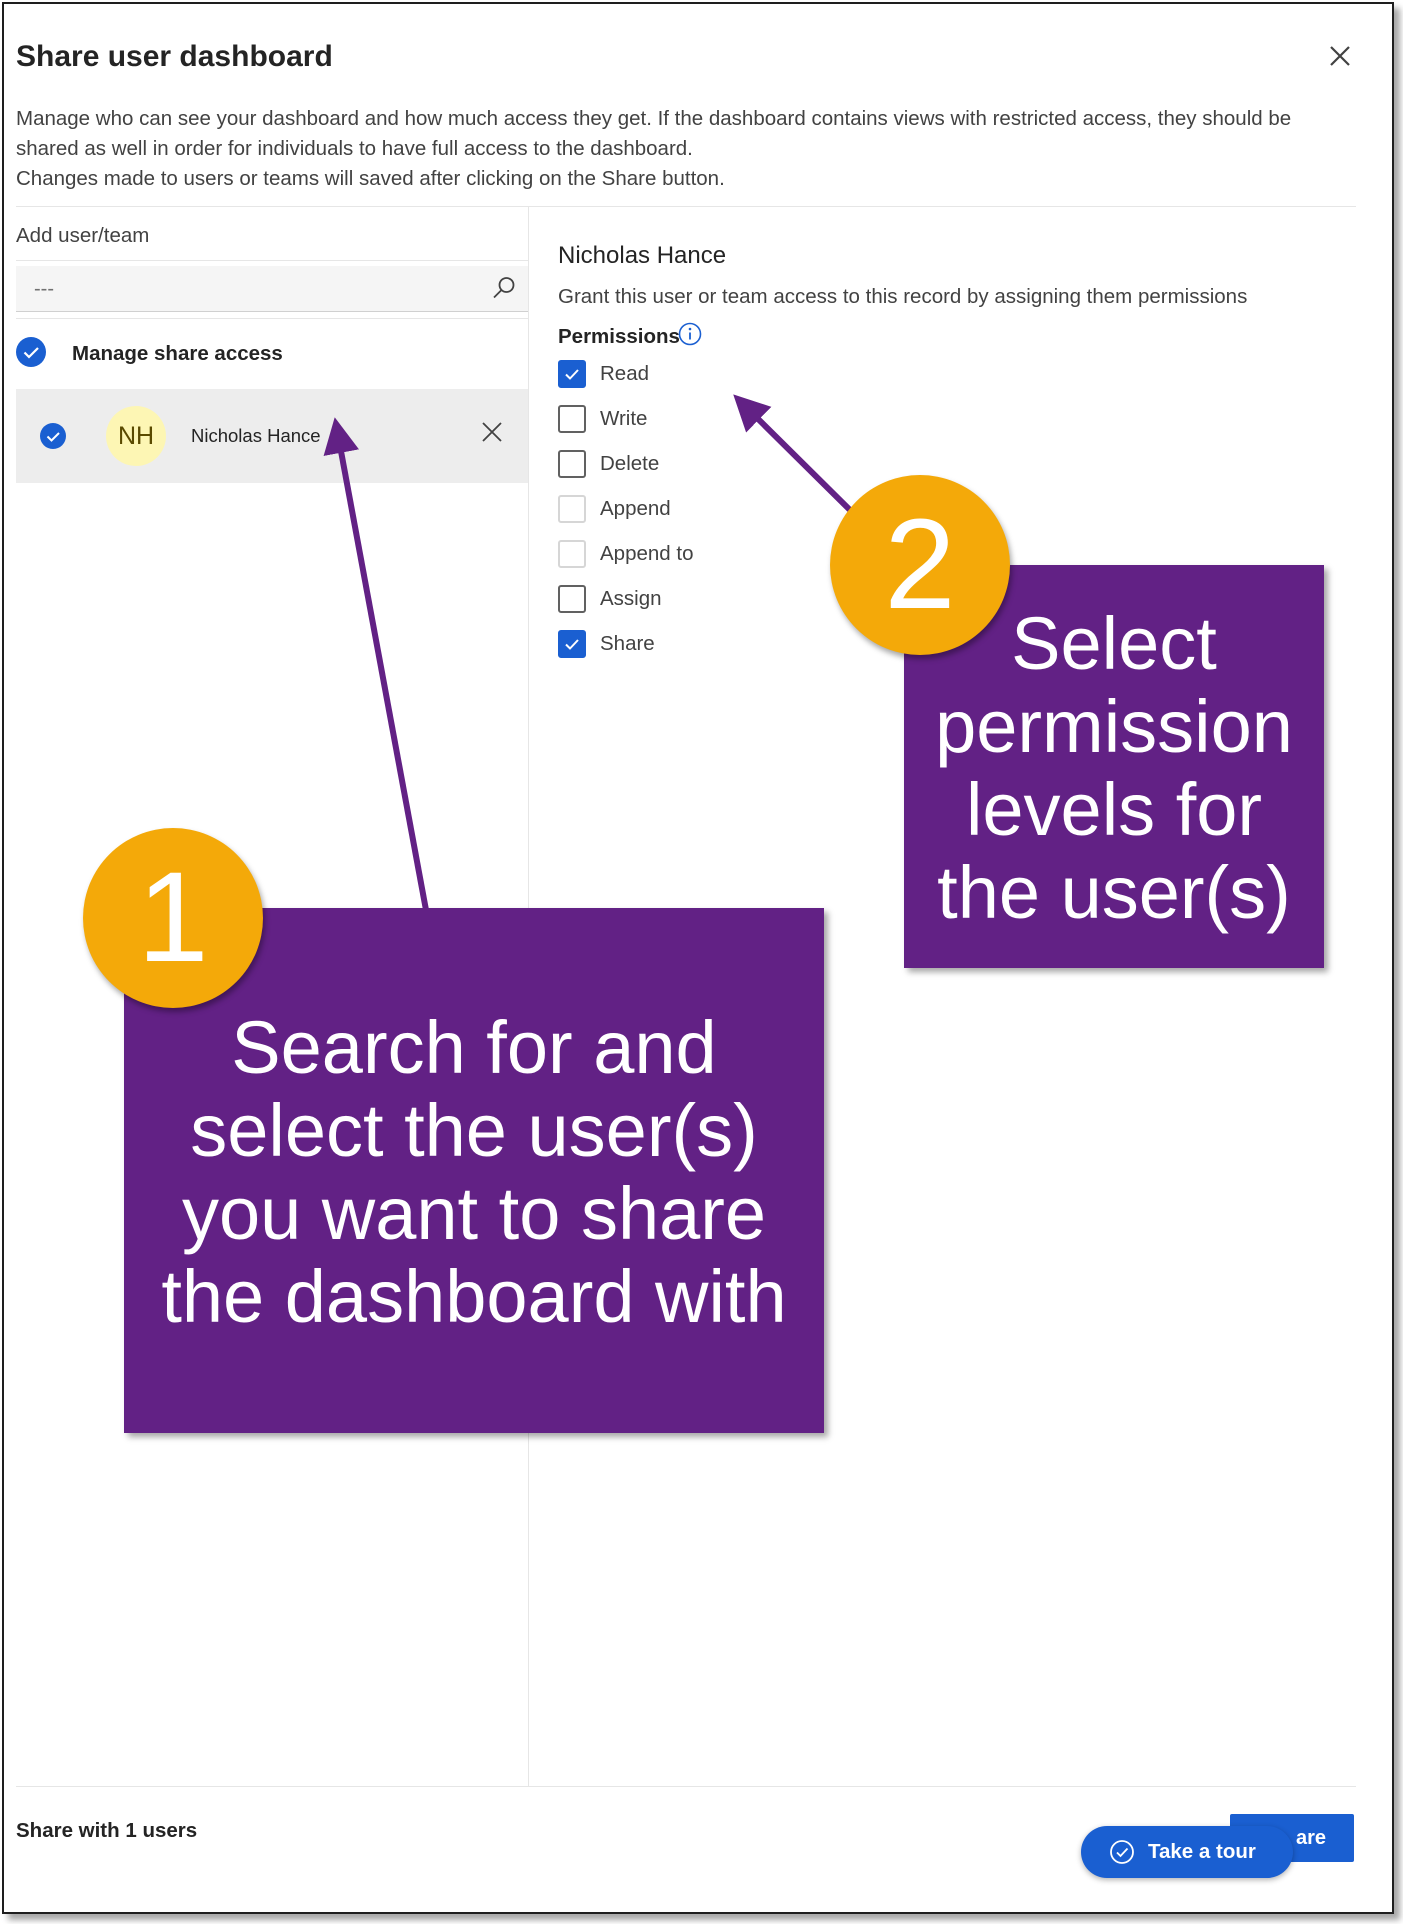 This screenshot has height=1924, width=1403. I want to click on step-2-badge: 2, so click(920, 565).